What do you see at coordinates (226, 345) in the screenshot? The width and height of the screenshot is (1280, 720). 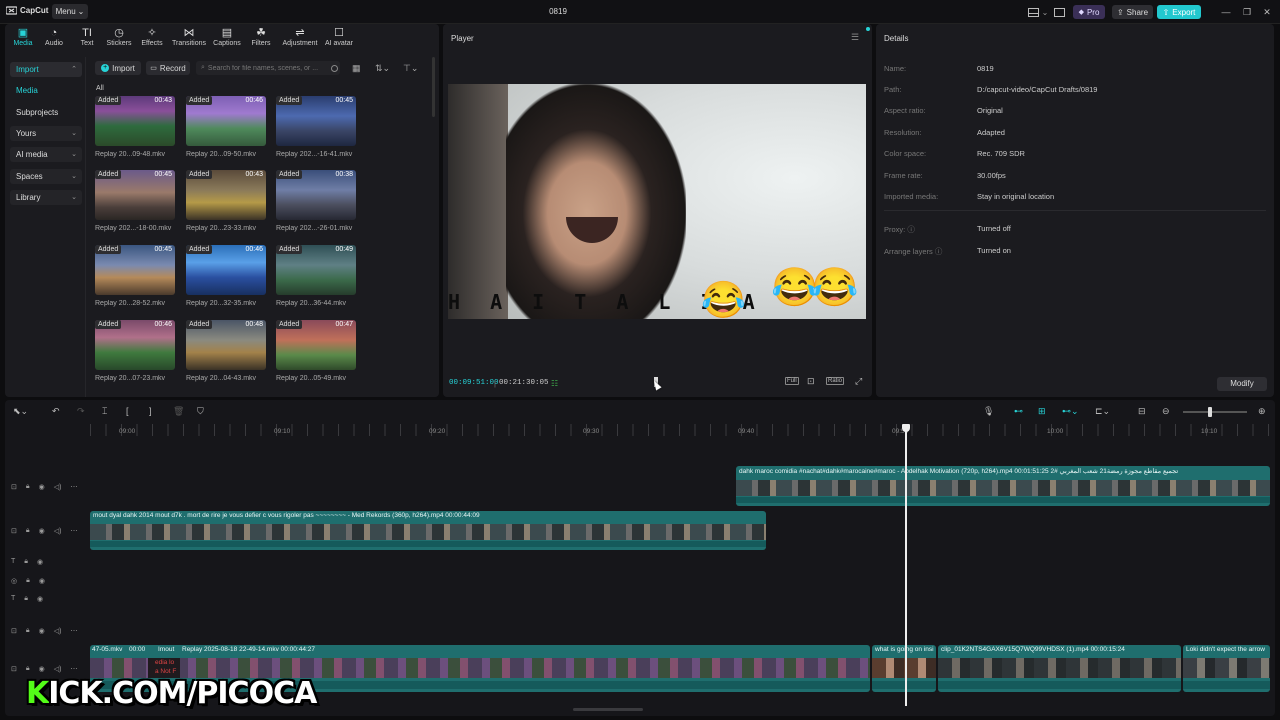 I see `media-thumbnail: Added 00:48` at bounding box center [226, 345].